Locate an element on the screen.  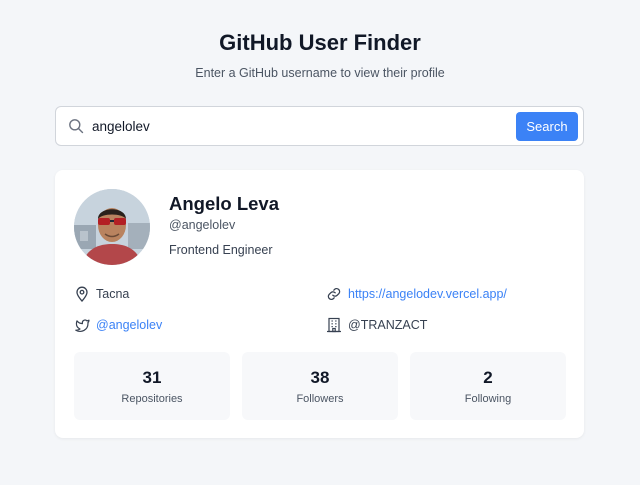
page-title: GitHub User Finder is located at coordinates (320, 42).